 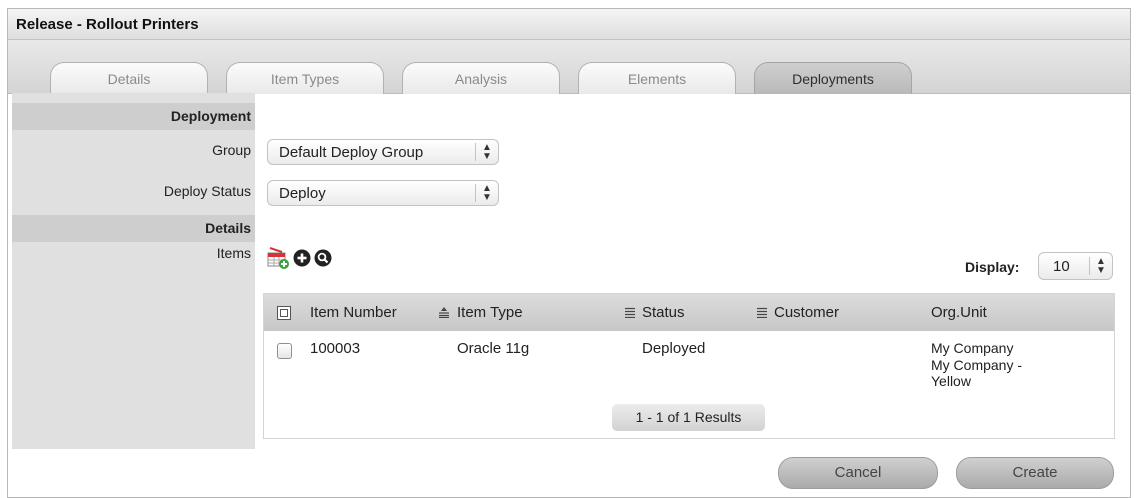 What do you see at coordinates (806, 312) in the screenshot?
I see `column-customer: Customer` at bounding box center [806, 312].